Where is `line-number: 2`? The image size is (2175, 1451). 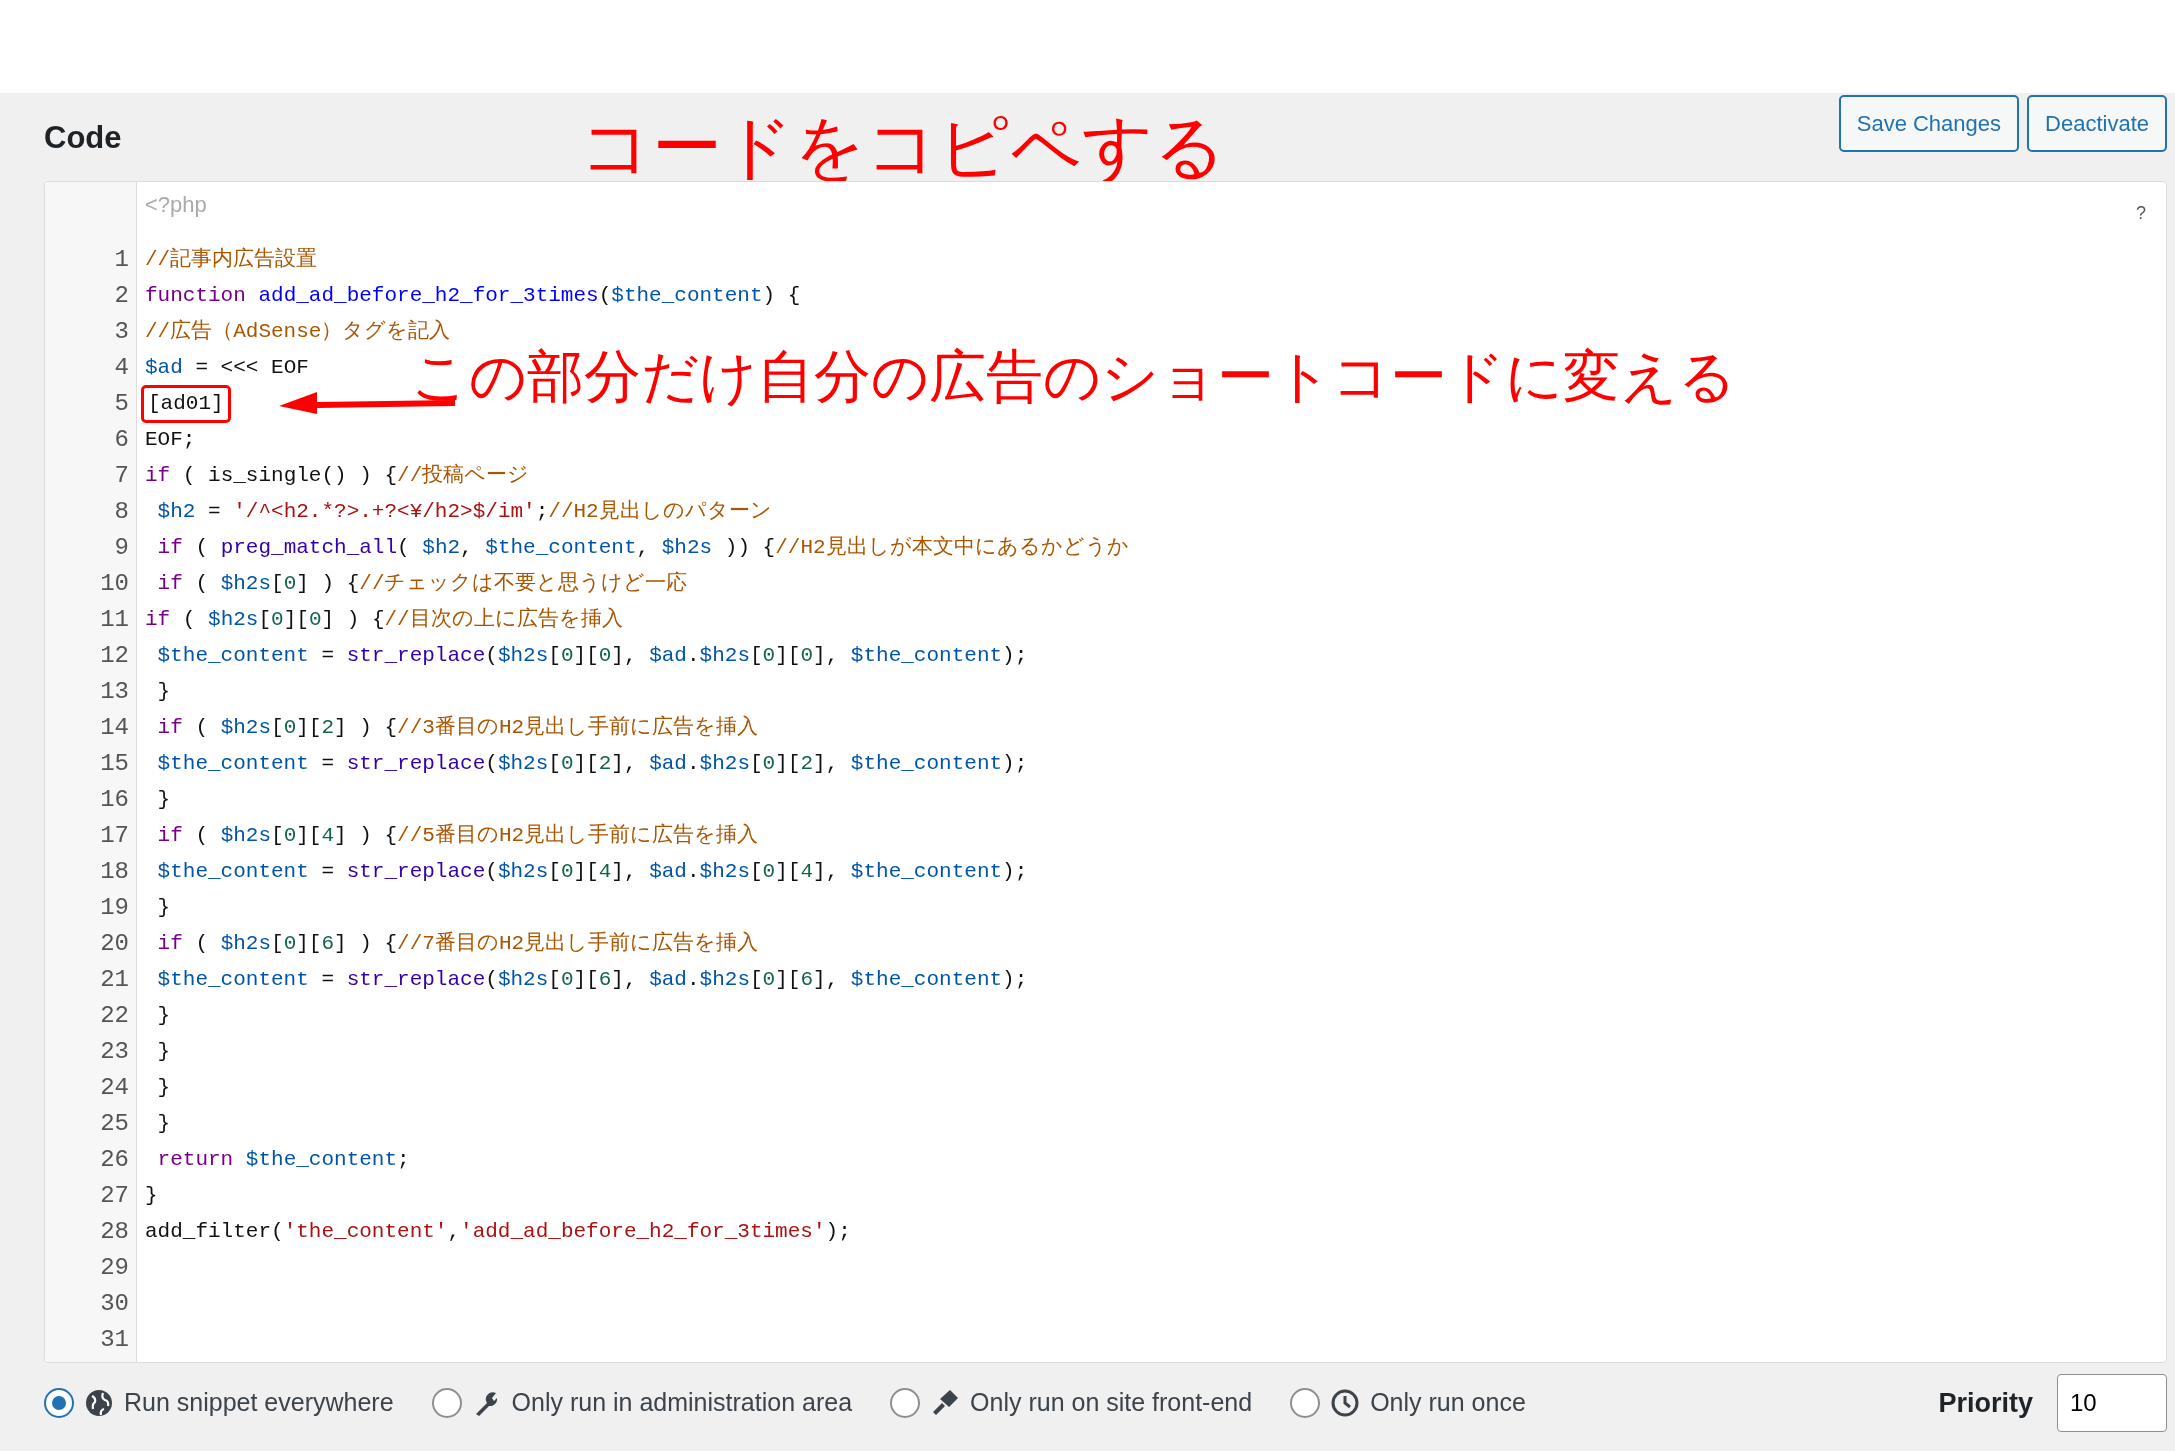
line-number: 2 is located at coordinates (121, 296).